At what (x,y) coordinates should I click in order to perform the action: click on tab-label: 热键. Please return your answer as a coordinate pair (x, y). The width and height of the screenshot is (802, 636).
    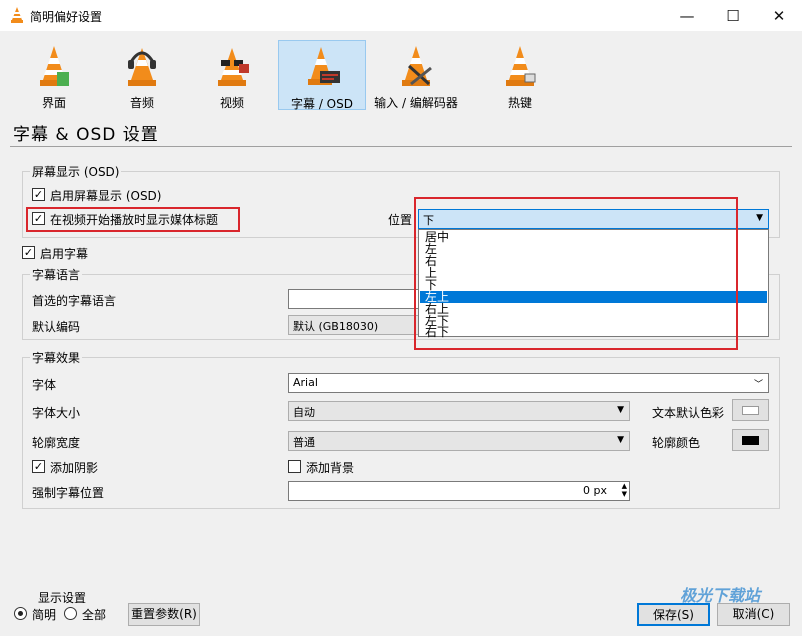
    Looking at the image, I should click on (519, 103).